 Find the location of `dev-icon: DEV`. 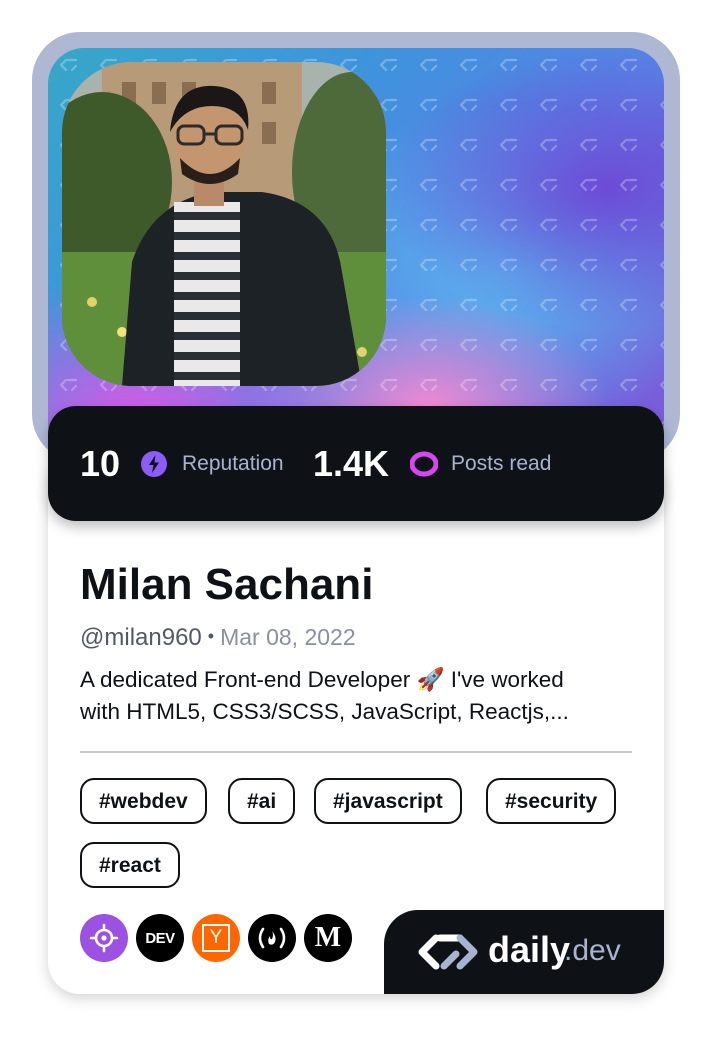

dev-icon: DEV is located at coordinates (160, 938).